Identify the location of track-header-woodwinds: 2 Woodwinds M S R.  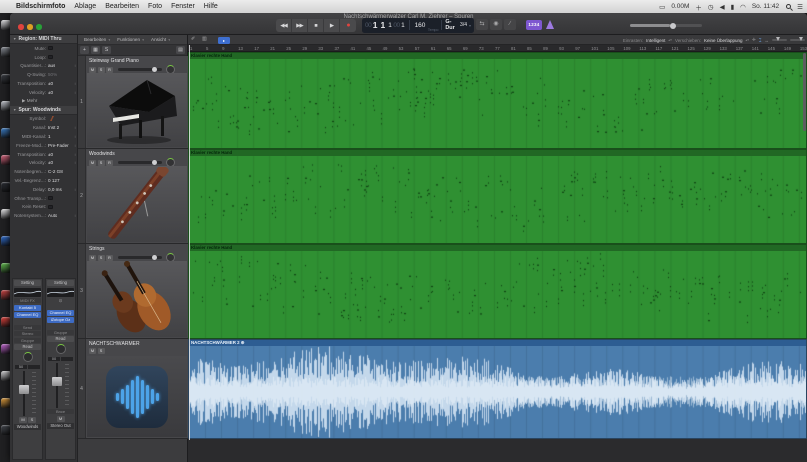
(133, 196).